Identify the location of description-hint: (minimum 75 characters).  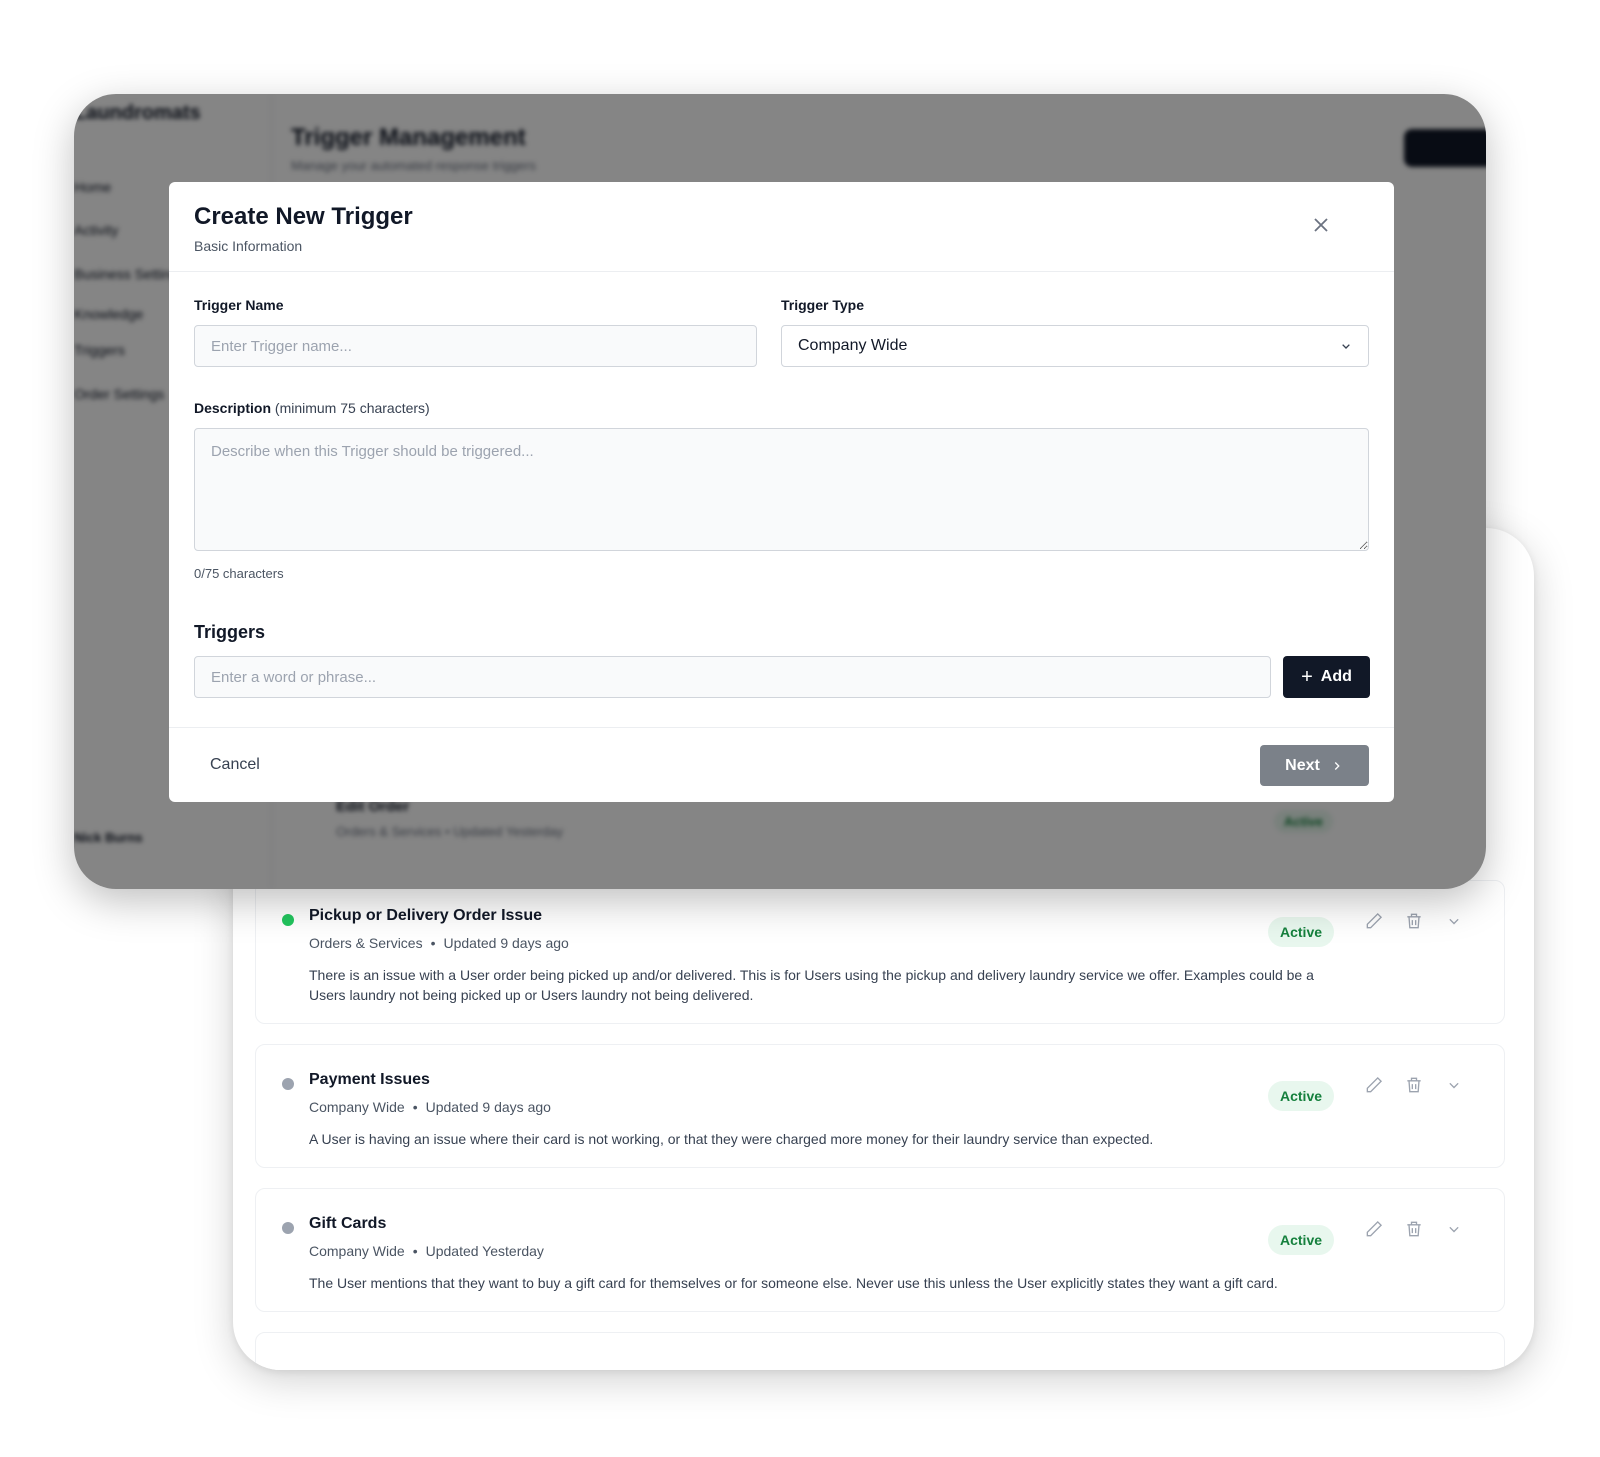
(352, 408).